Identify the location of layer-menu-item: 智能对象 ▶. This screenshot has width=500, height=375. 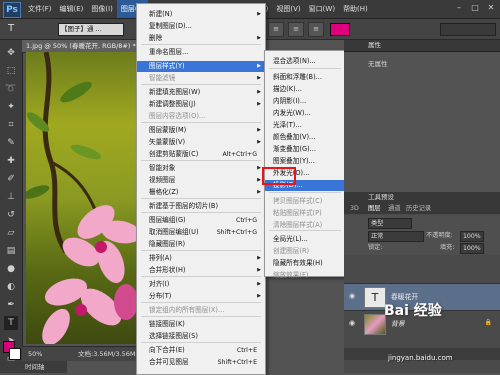
(201, 168).